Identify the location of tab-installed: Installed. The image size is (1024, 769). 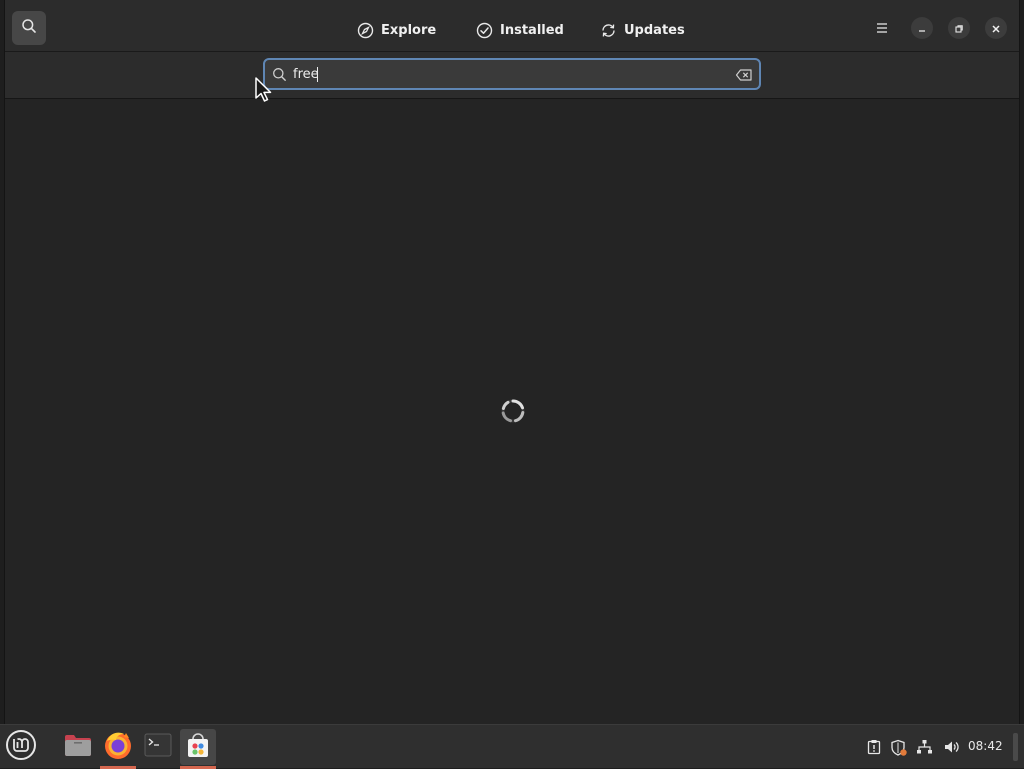
(520, 30).